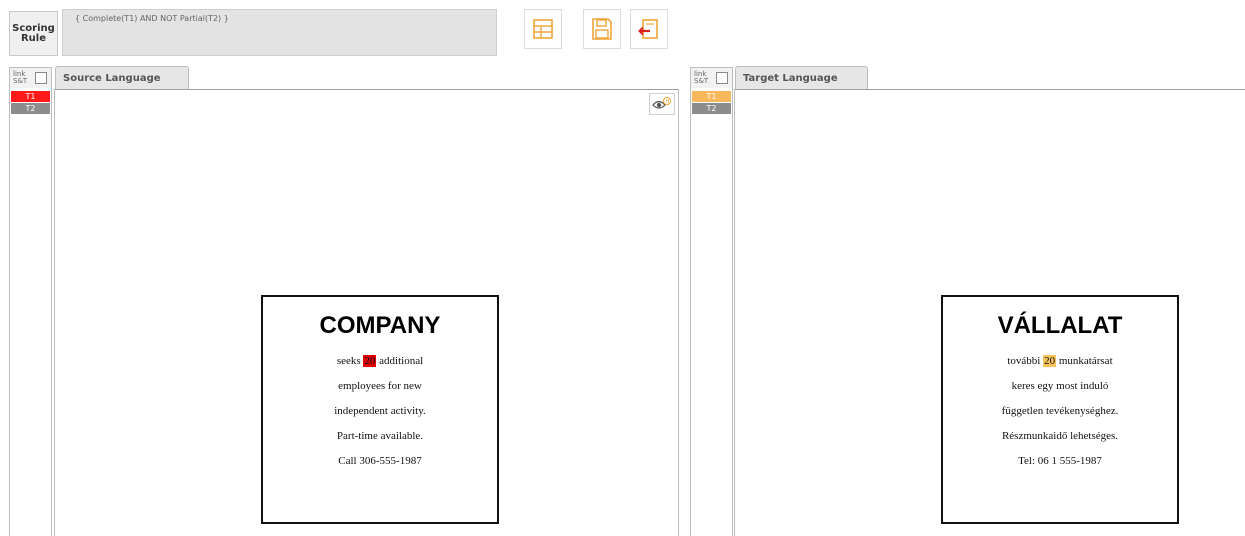 The width and height of the screenshot is (1245, 536). Describe the element at coordinates (370, 361) in the screenshot. I see `source-highlight-t1: 20` at that location.